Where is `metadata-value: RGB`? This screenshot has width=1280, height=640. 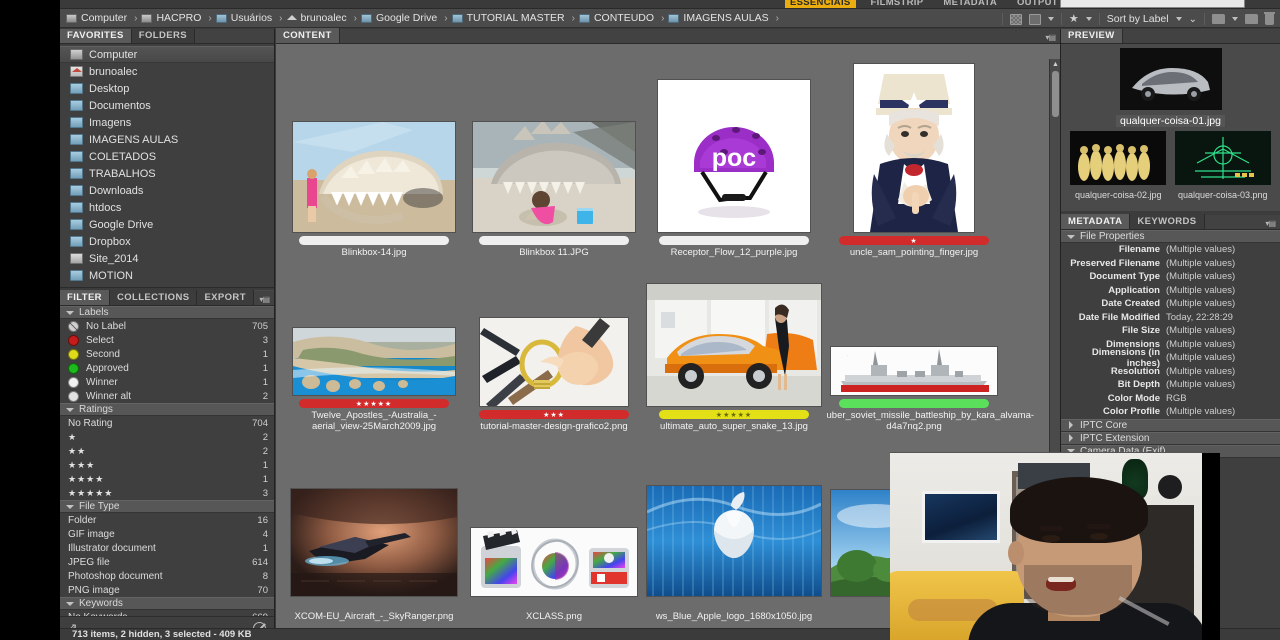
metadata-value: RGB is located at coordinates (1176, 398).